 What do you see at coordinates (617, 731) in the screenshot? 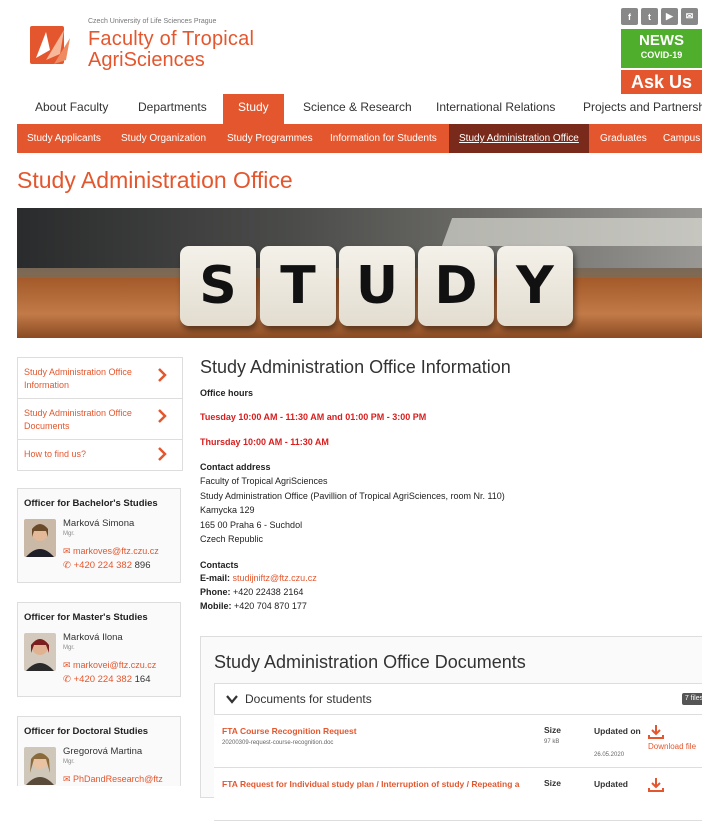
I see `updated-label: Updated on` at bounding box center [617, 731].